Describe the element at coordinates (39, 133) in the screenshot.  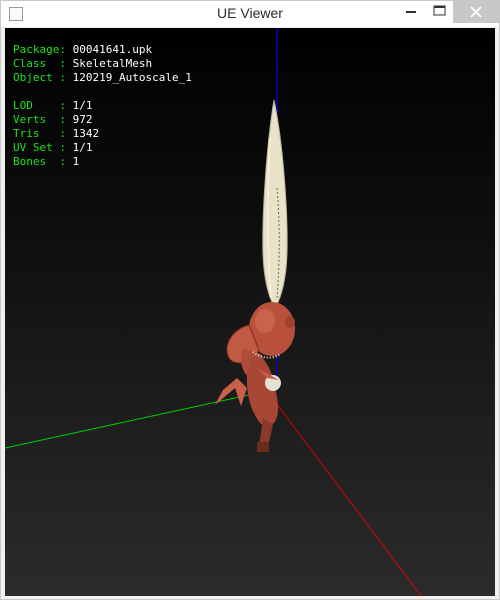
I see `tris-label: Tris :` at that location.